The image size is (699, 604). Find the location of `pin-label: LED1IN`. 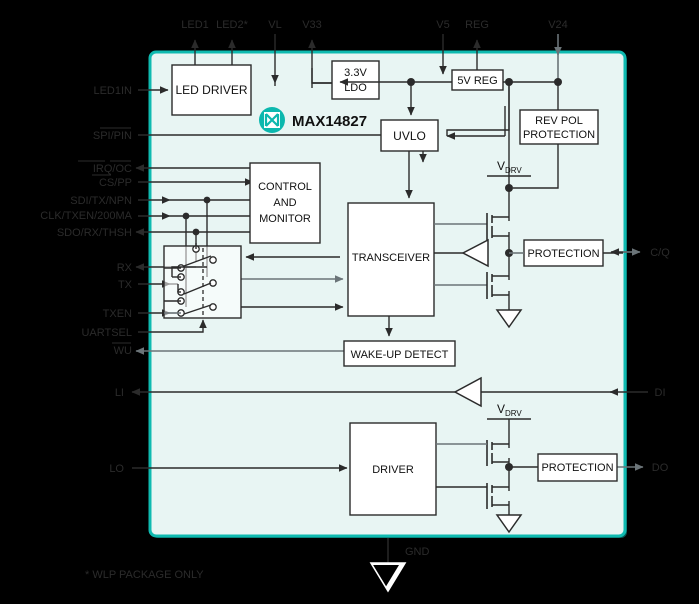

pin-label: LED1IN is located at coordinates (112, 91).